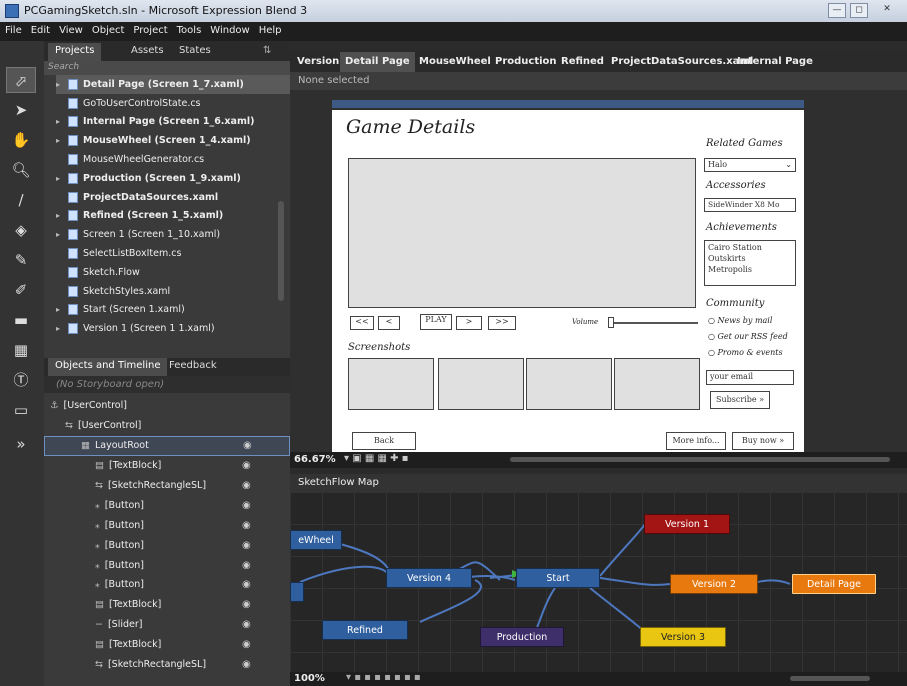 The height and width of the screenshot is (686, 907). Describe the element at coordinates (21, 170) in the screenshot. I see `zoom-tool-icon: 🔍︎` at that location.